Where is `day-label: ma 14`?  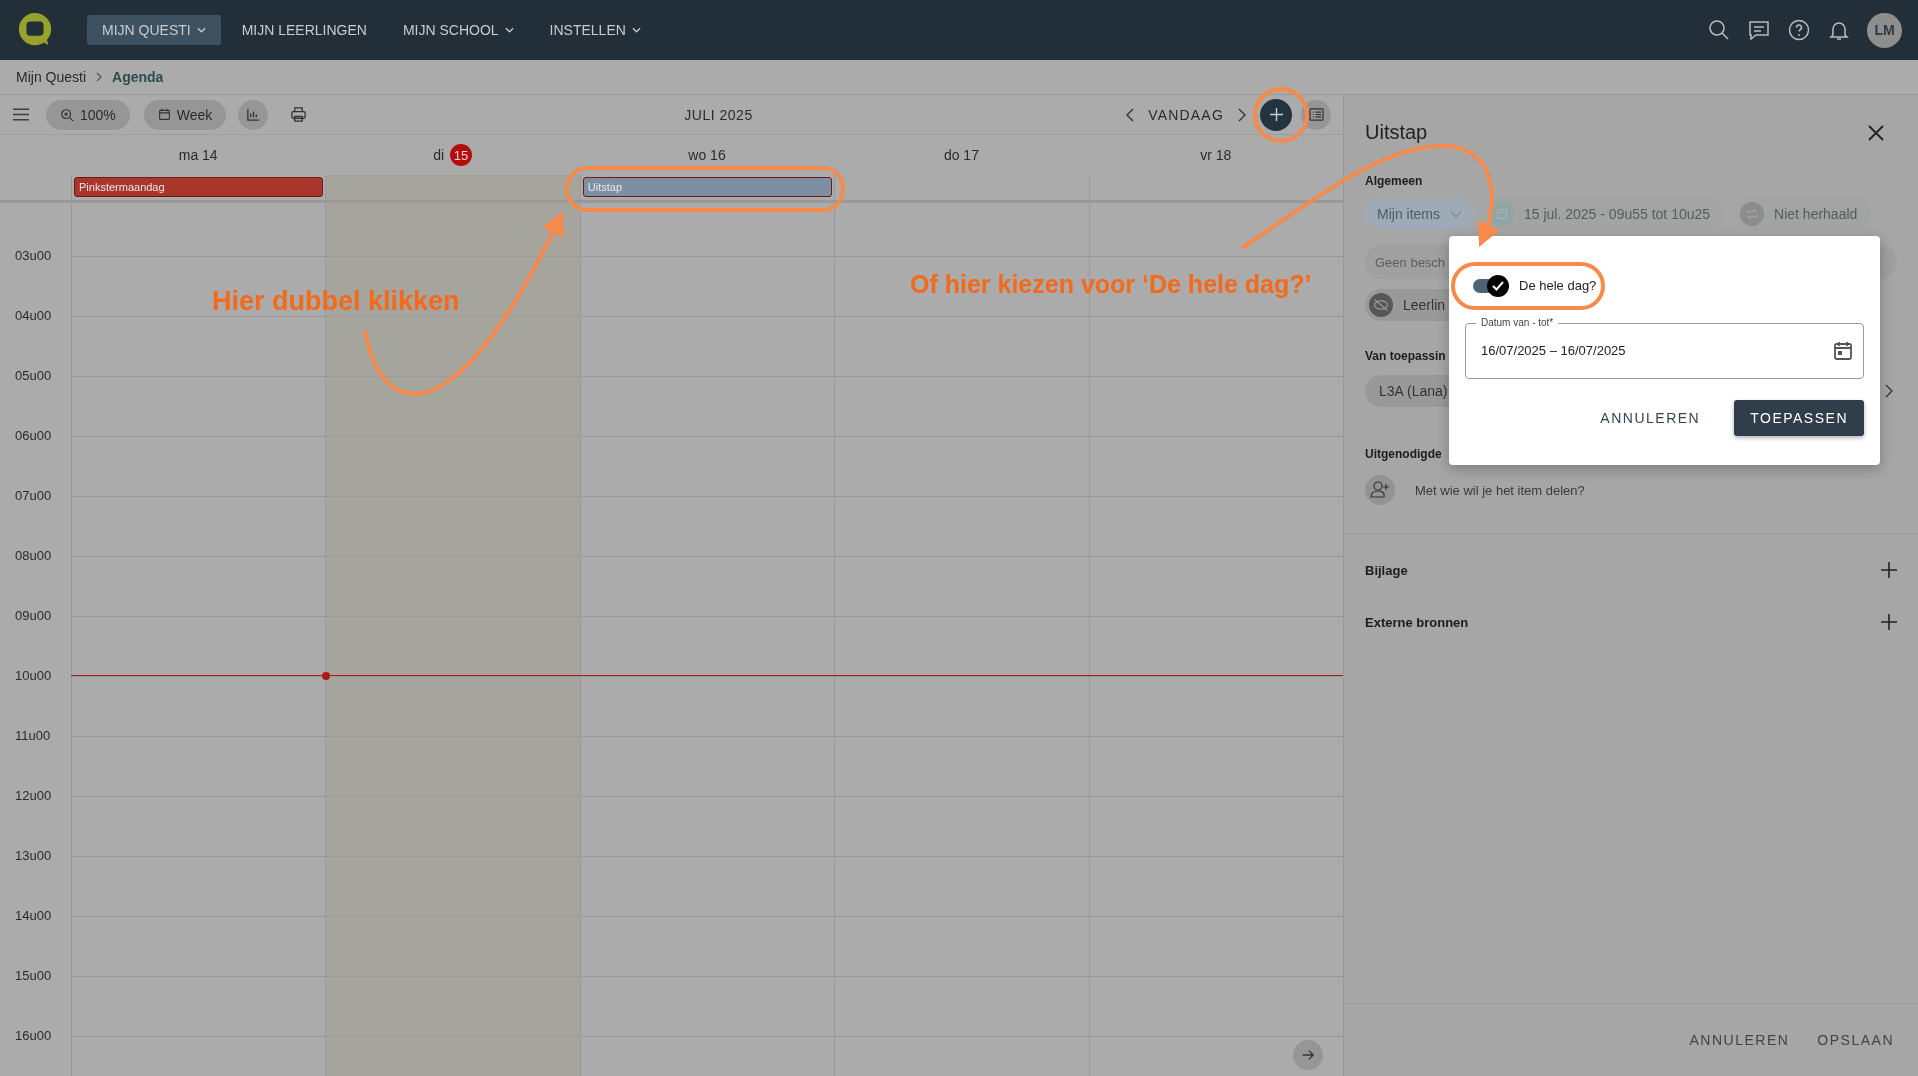 day-label: ma 14 is located at coordinates (198, 155).